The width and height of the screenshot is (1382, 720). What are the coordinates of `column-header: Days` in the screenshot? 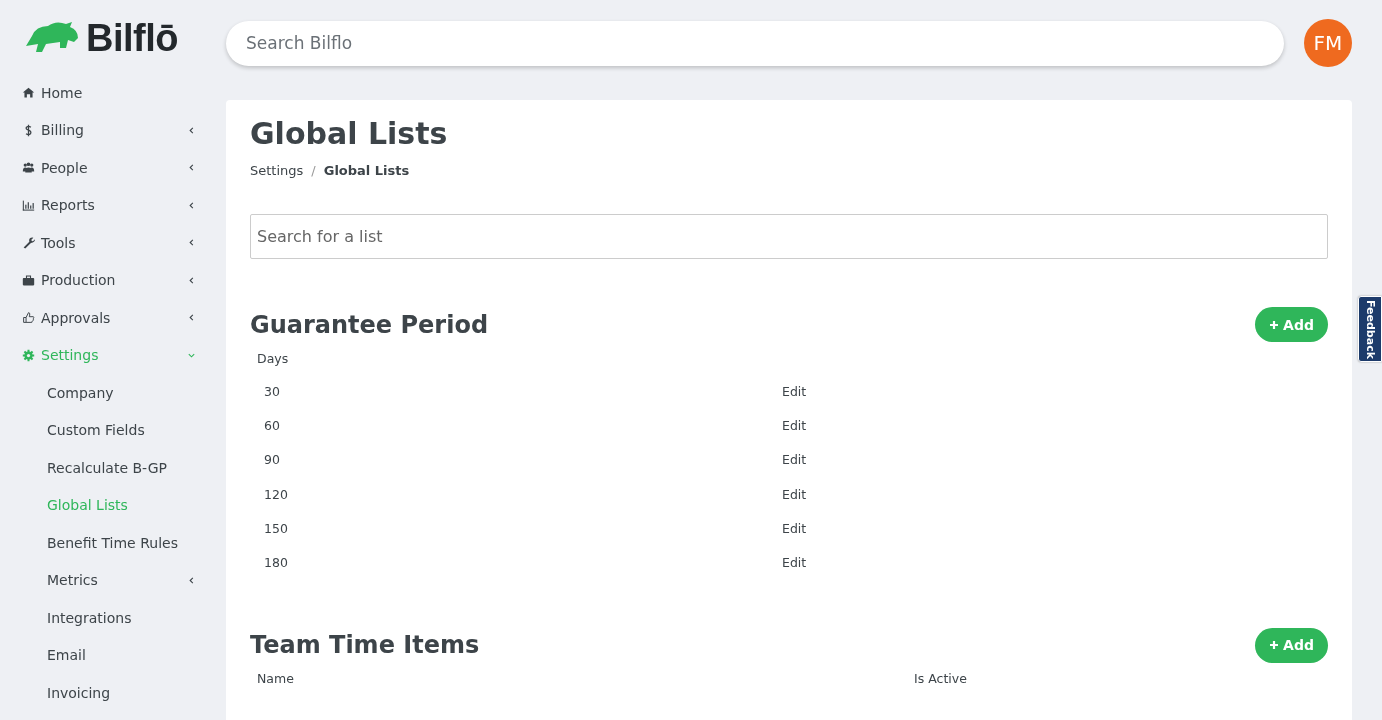 It's located at (273, 358).